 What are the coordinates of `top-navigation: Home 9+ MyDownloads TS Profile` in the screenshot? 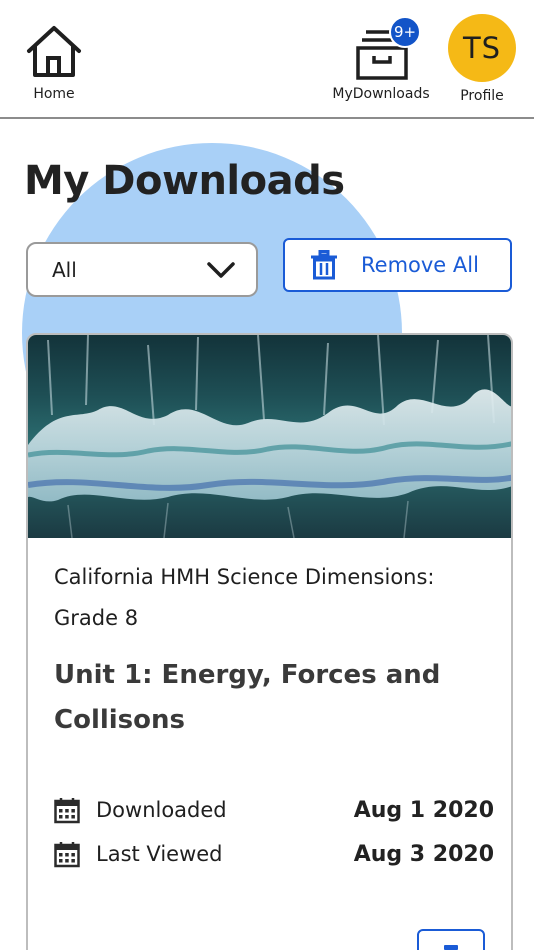 It's located at (267, 59).